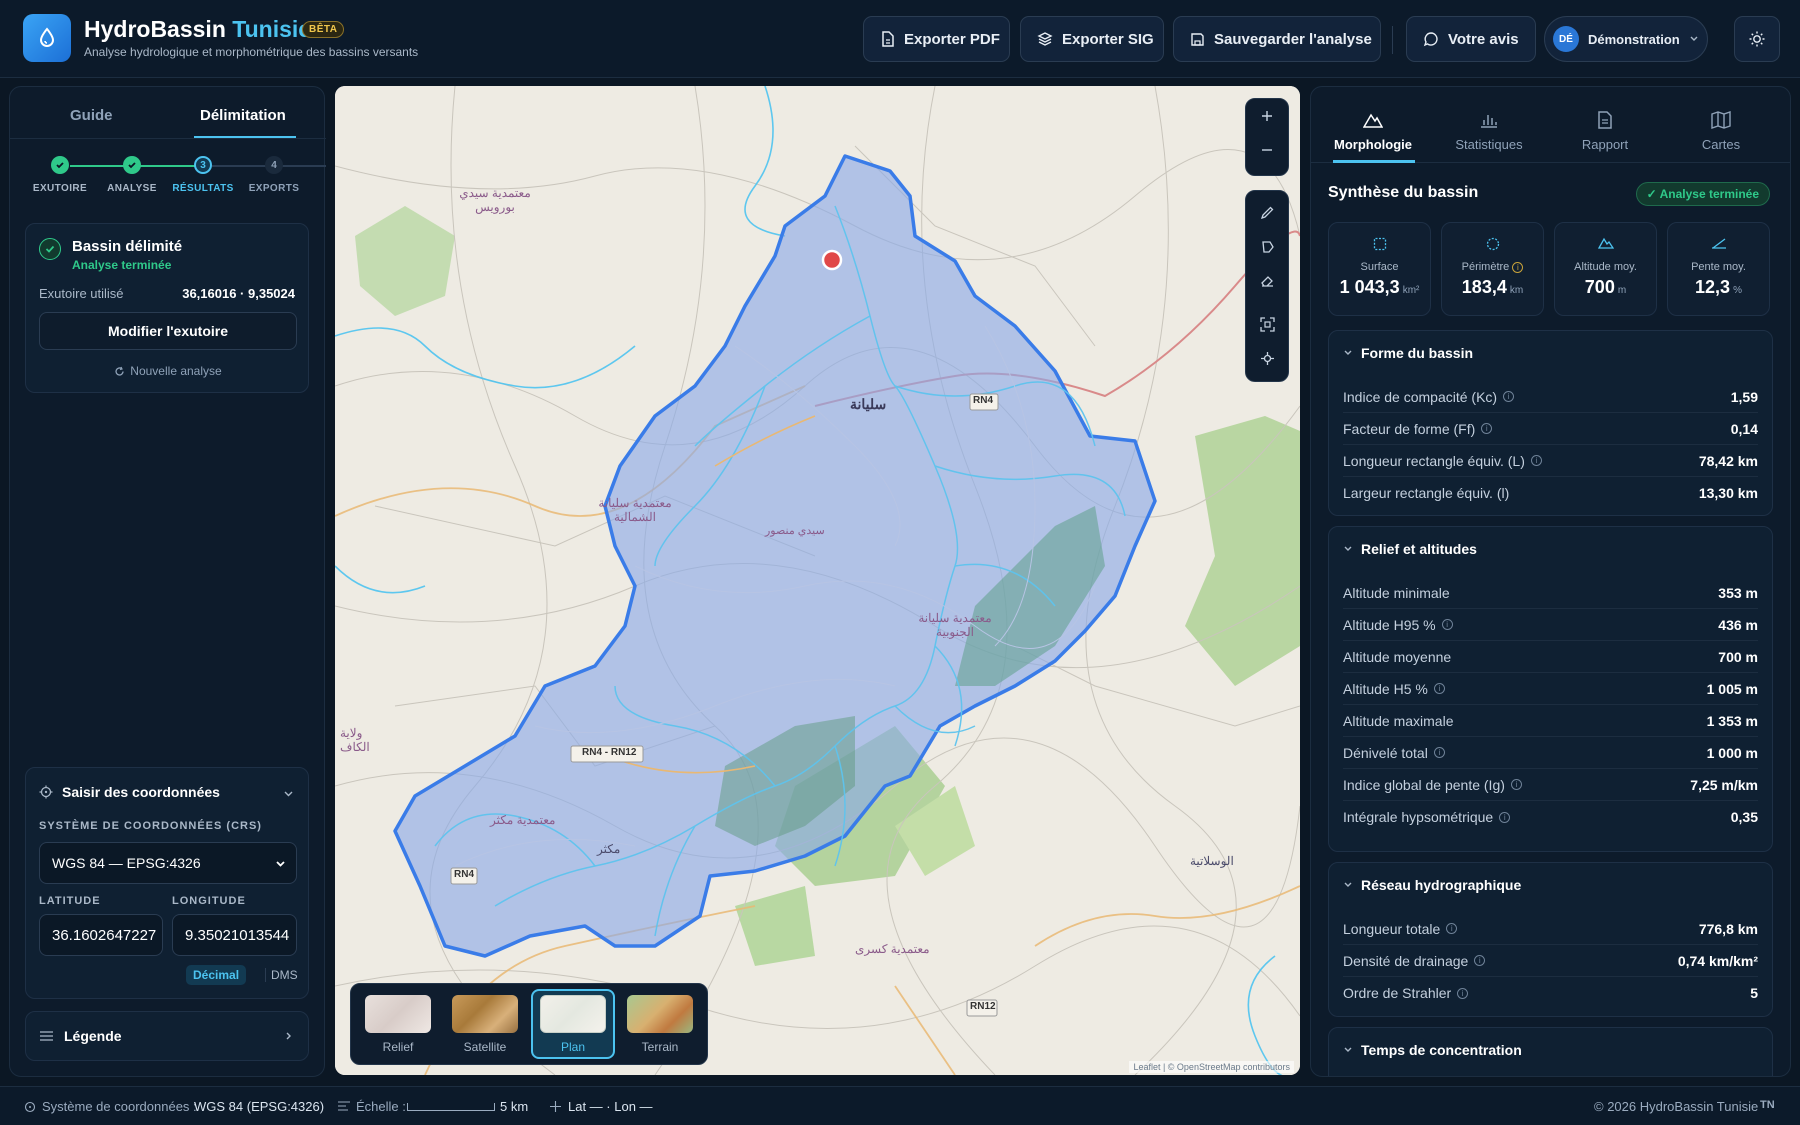  What do you see at coordinates (284, 975) in the screenshot?
I see `format-dms-toggle: DMS` at bounding box center [284, 975].